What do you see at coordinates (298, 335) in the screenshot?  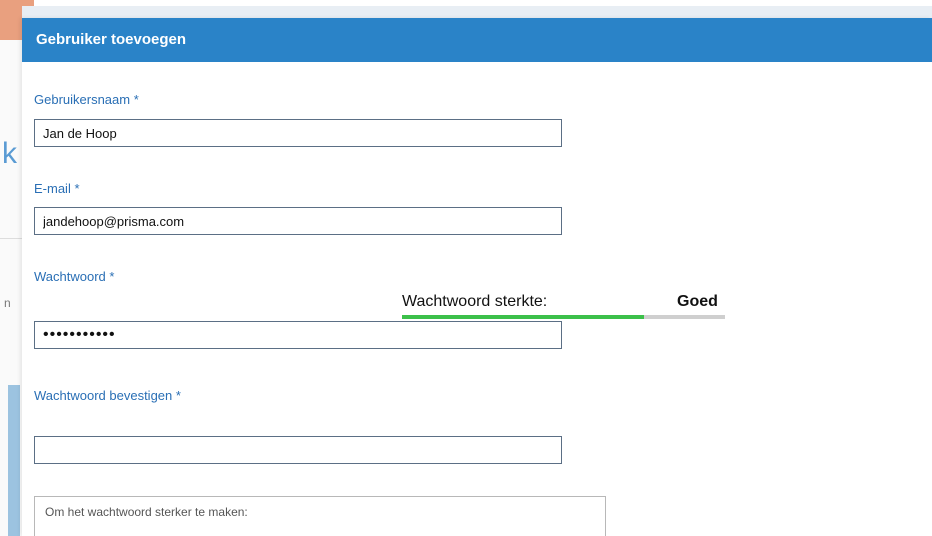 I see `password-input` at bounding box center [298, 335].